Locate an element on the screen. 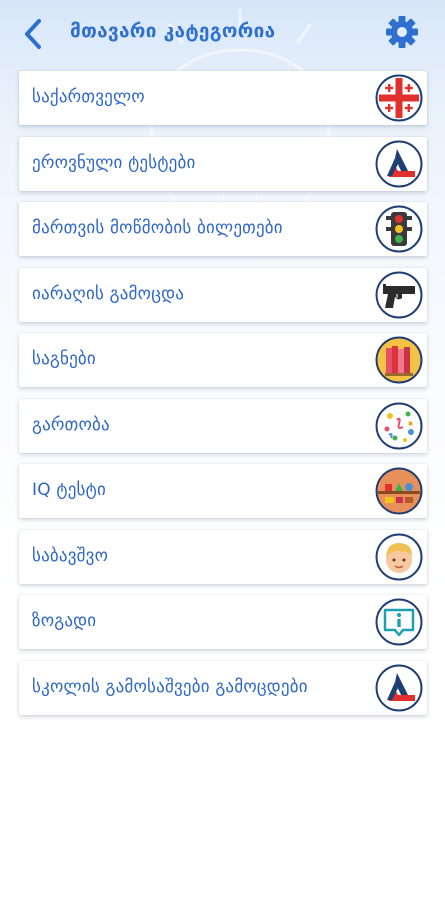  category-label: საქართველო is located at coordinates (88, 97).